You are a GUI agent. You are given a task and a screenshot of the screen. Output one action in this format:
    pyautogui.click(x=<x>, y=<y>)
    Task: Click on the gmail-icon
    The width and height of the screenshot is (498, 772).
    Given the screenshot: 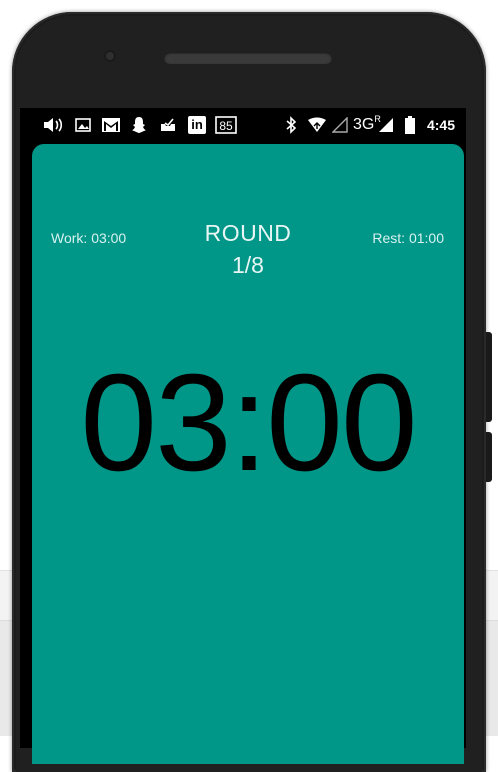 What is the action you would take?
    pyautogui.click(x=111, y=125)
    